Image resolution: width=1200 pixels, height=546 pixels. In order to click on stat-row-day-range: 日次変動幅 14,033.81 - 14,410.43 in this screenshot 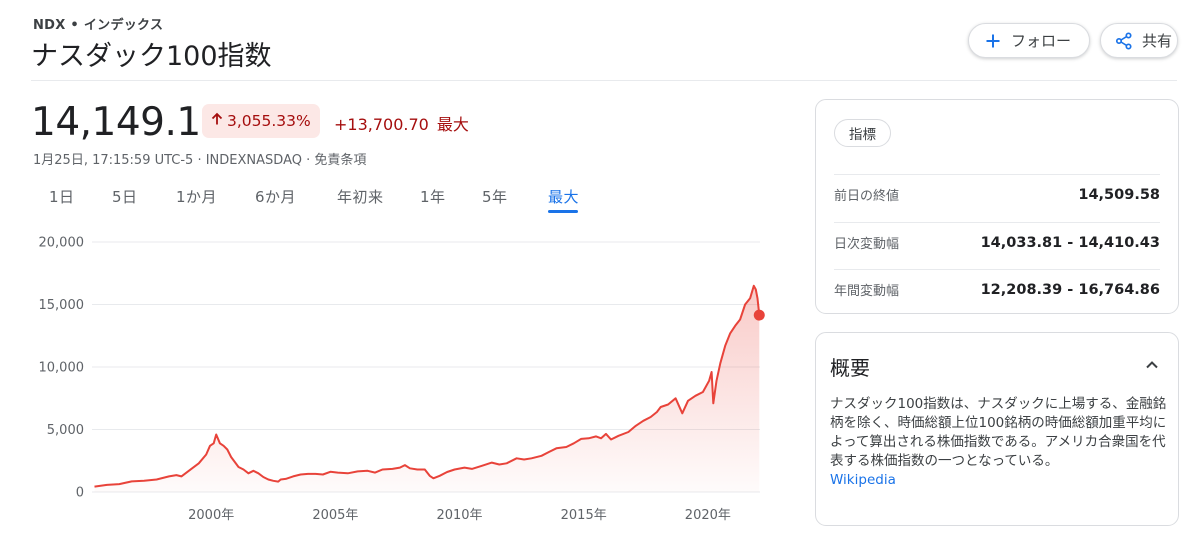, I will do `click(997, 242)`.